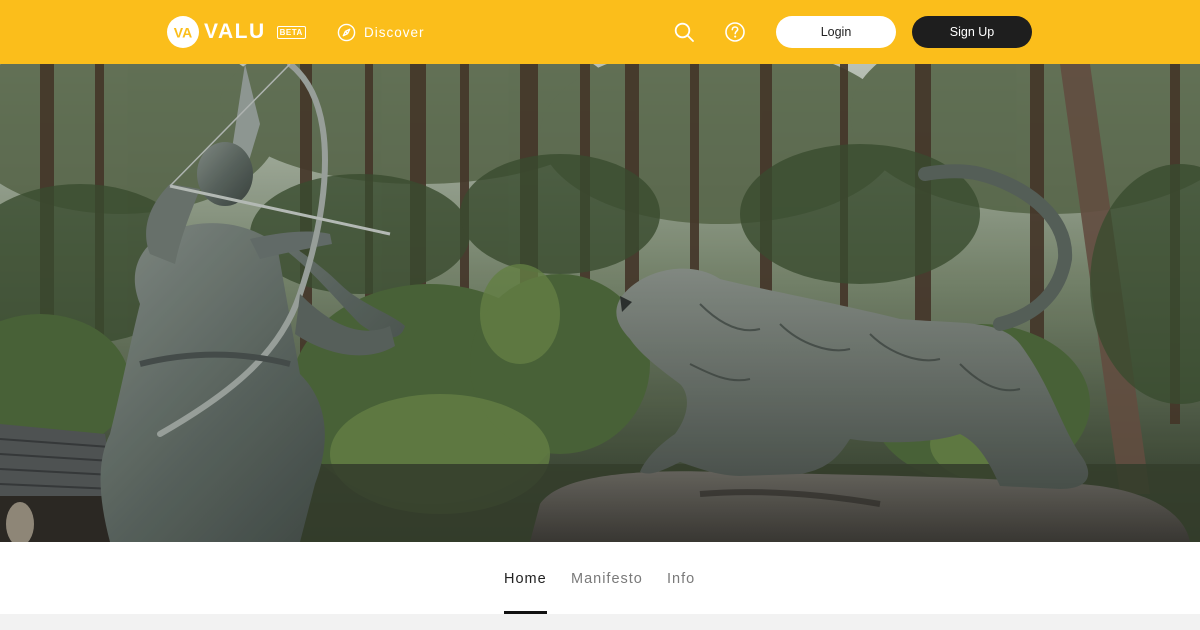 This screenshot has width=1200, height=630. Describe the element at coordinates (600, 622) in the screenshot. I see `content-area` at that location.